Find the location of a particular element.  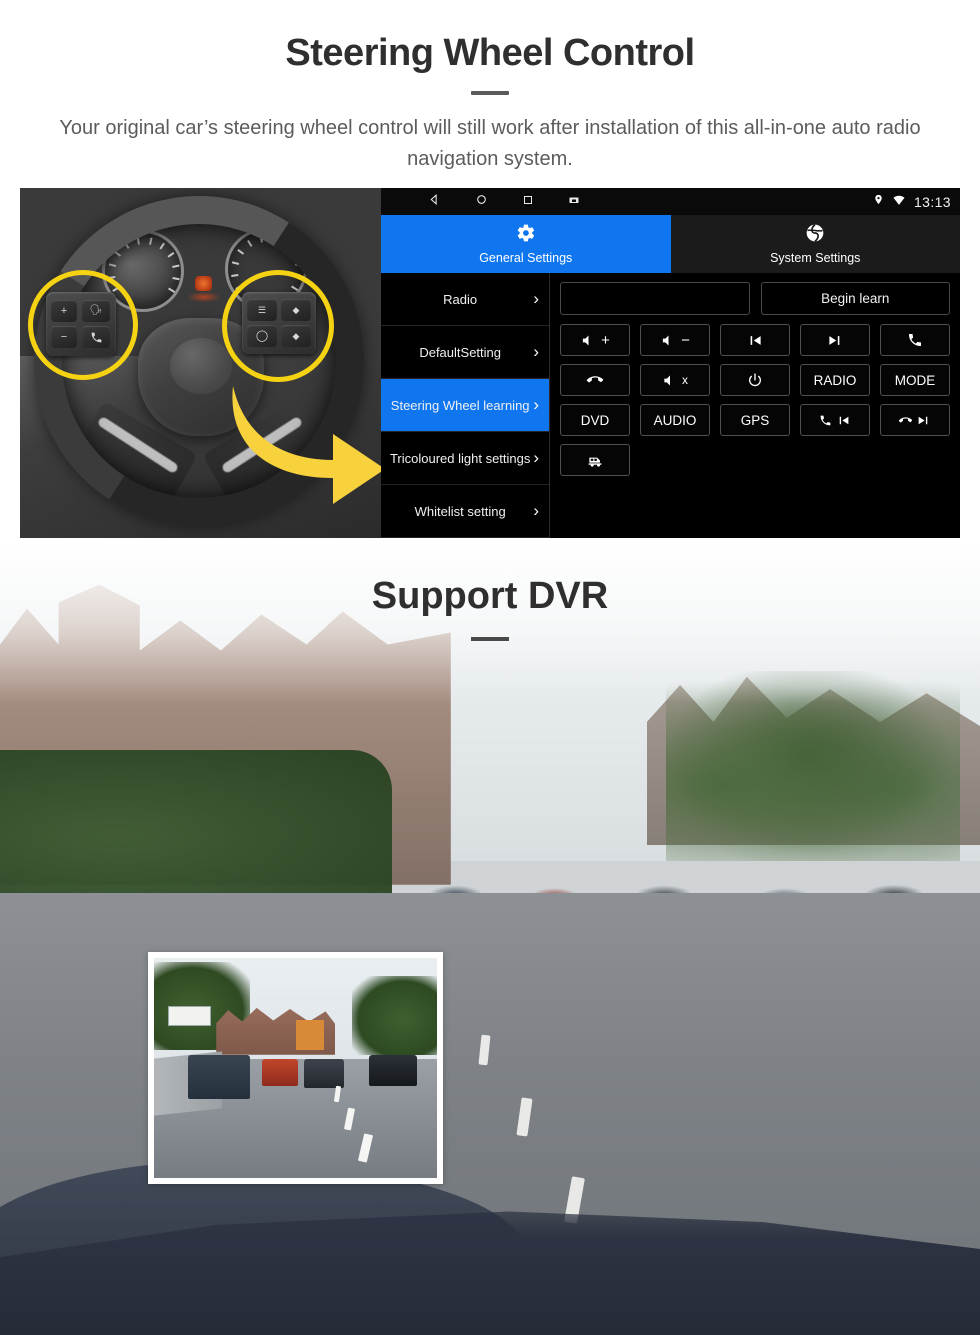

cruise-key: ☰ is located at coordinates (262, 310).